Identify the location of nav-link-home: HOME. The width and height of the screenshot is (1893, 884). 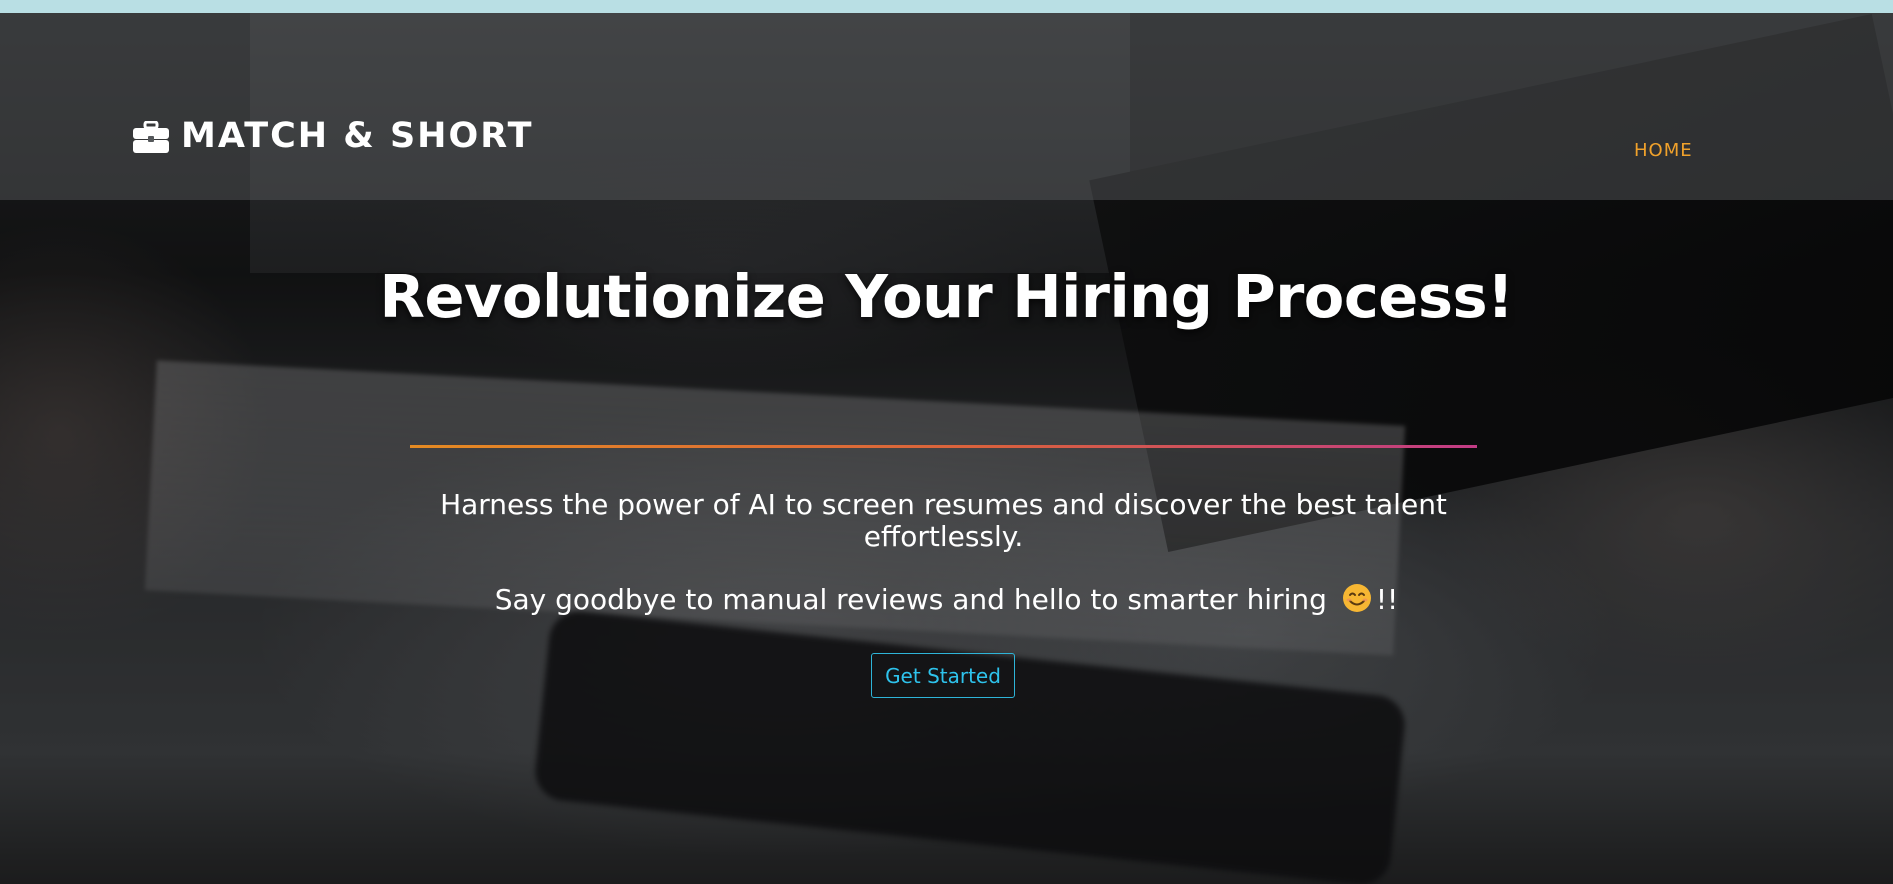
(1663, 150).